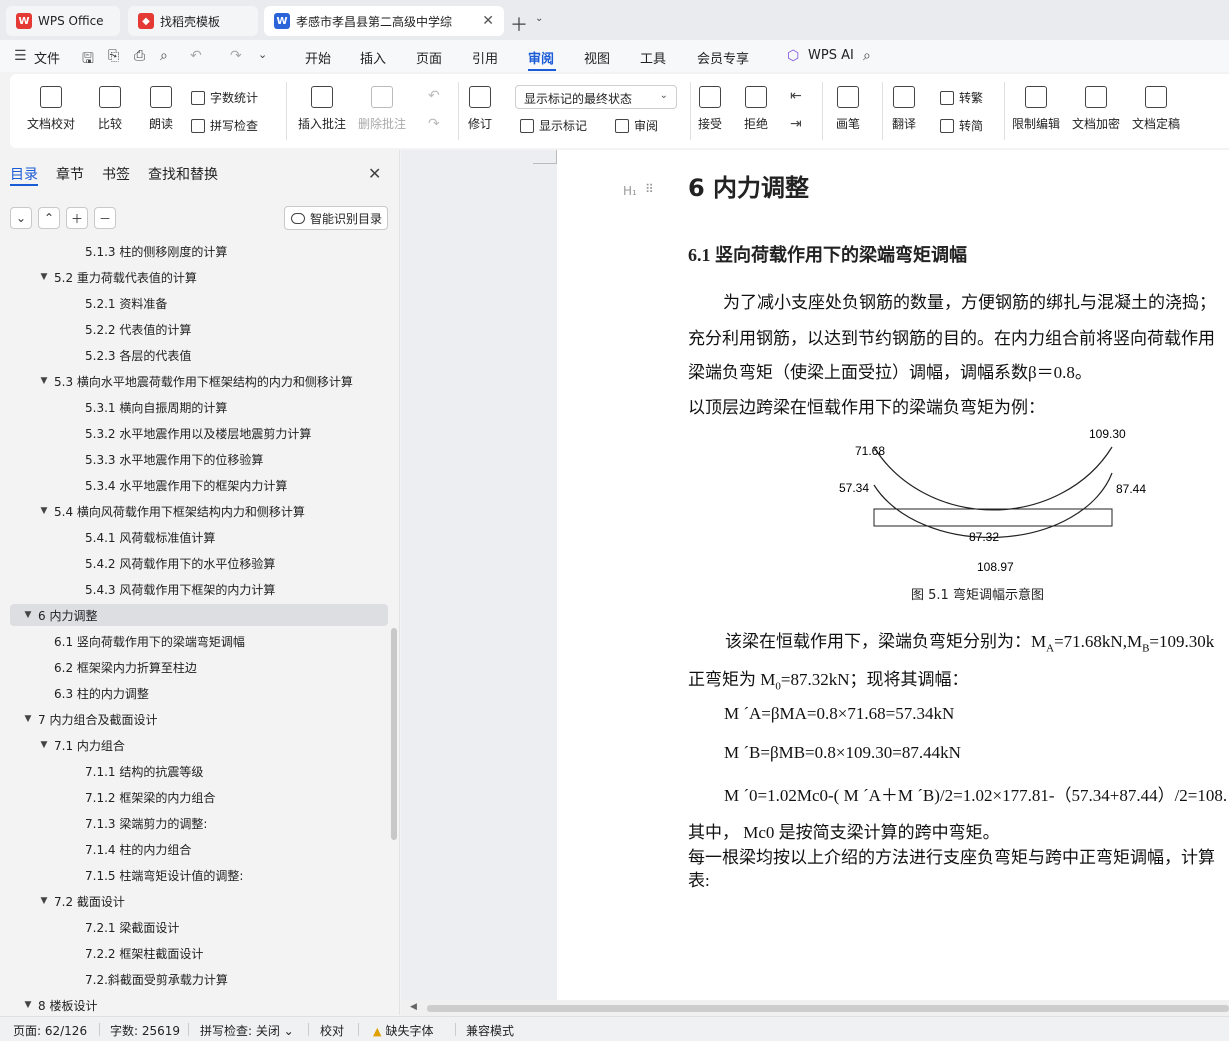  What do you see at coordinates (47, 57) in the screenshot?
I see `menu-file: 文件` at bounding box center [47, 57].